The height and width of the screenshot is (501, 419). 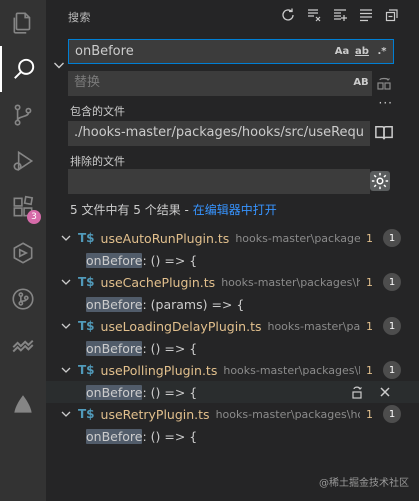 I want to click on replace-options: AB, so click(x=361, y=82).